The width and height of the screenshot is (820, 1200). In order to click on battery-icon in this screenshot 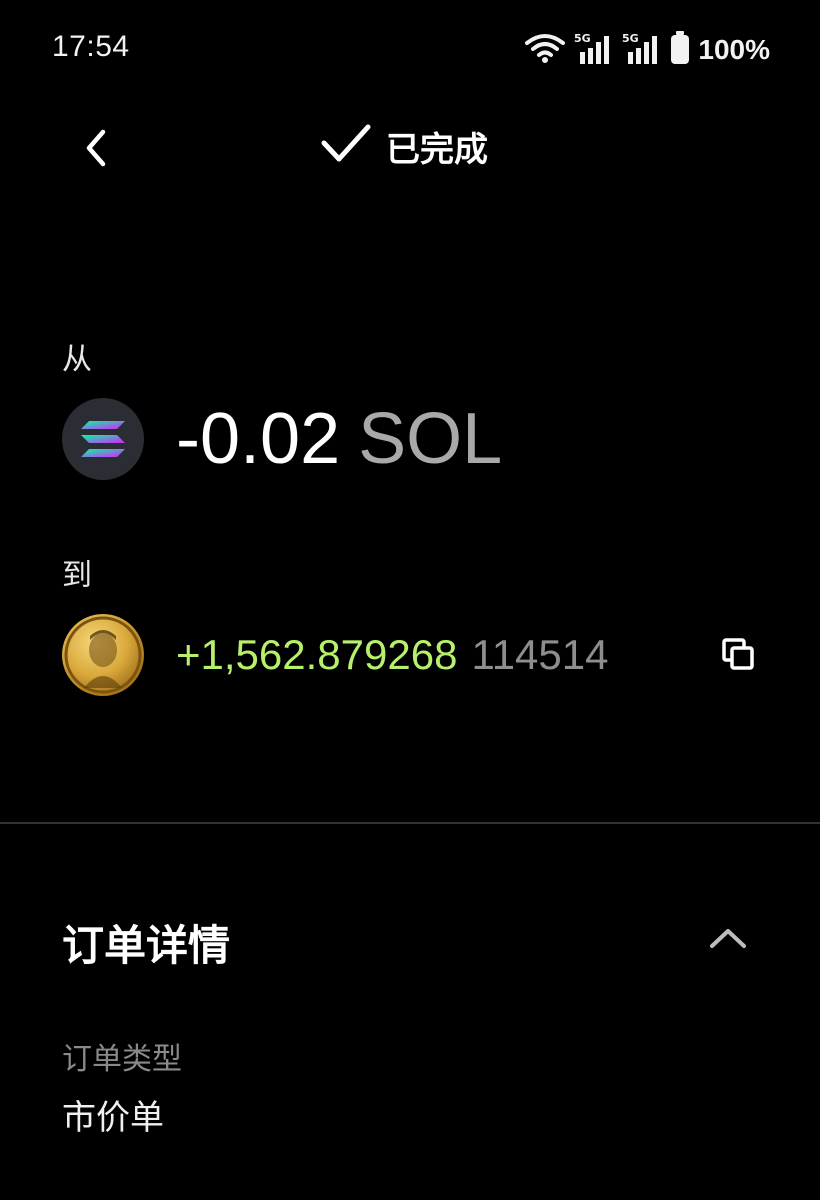, I will do `click(680, 50)`.